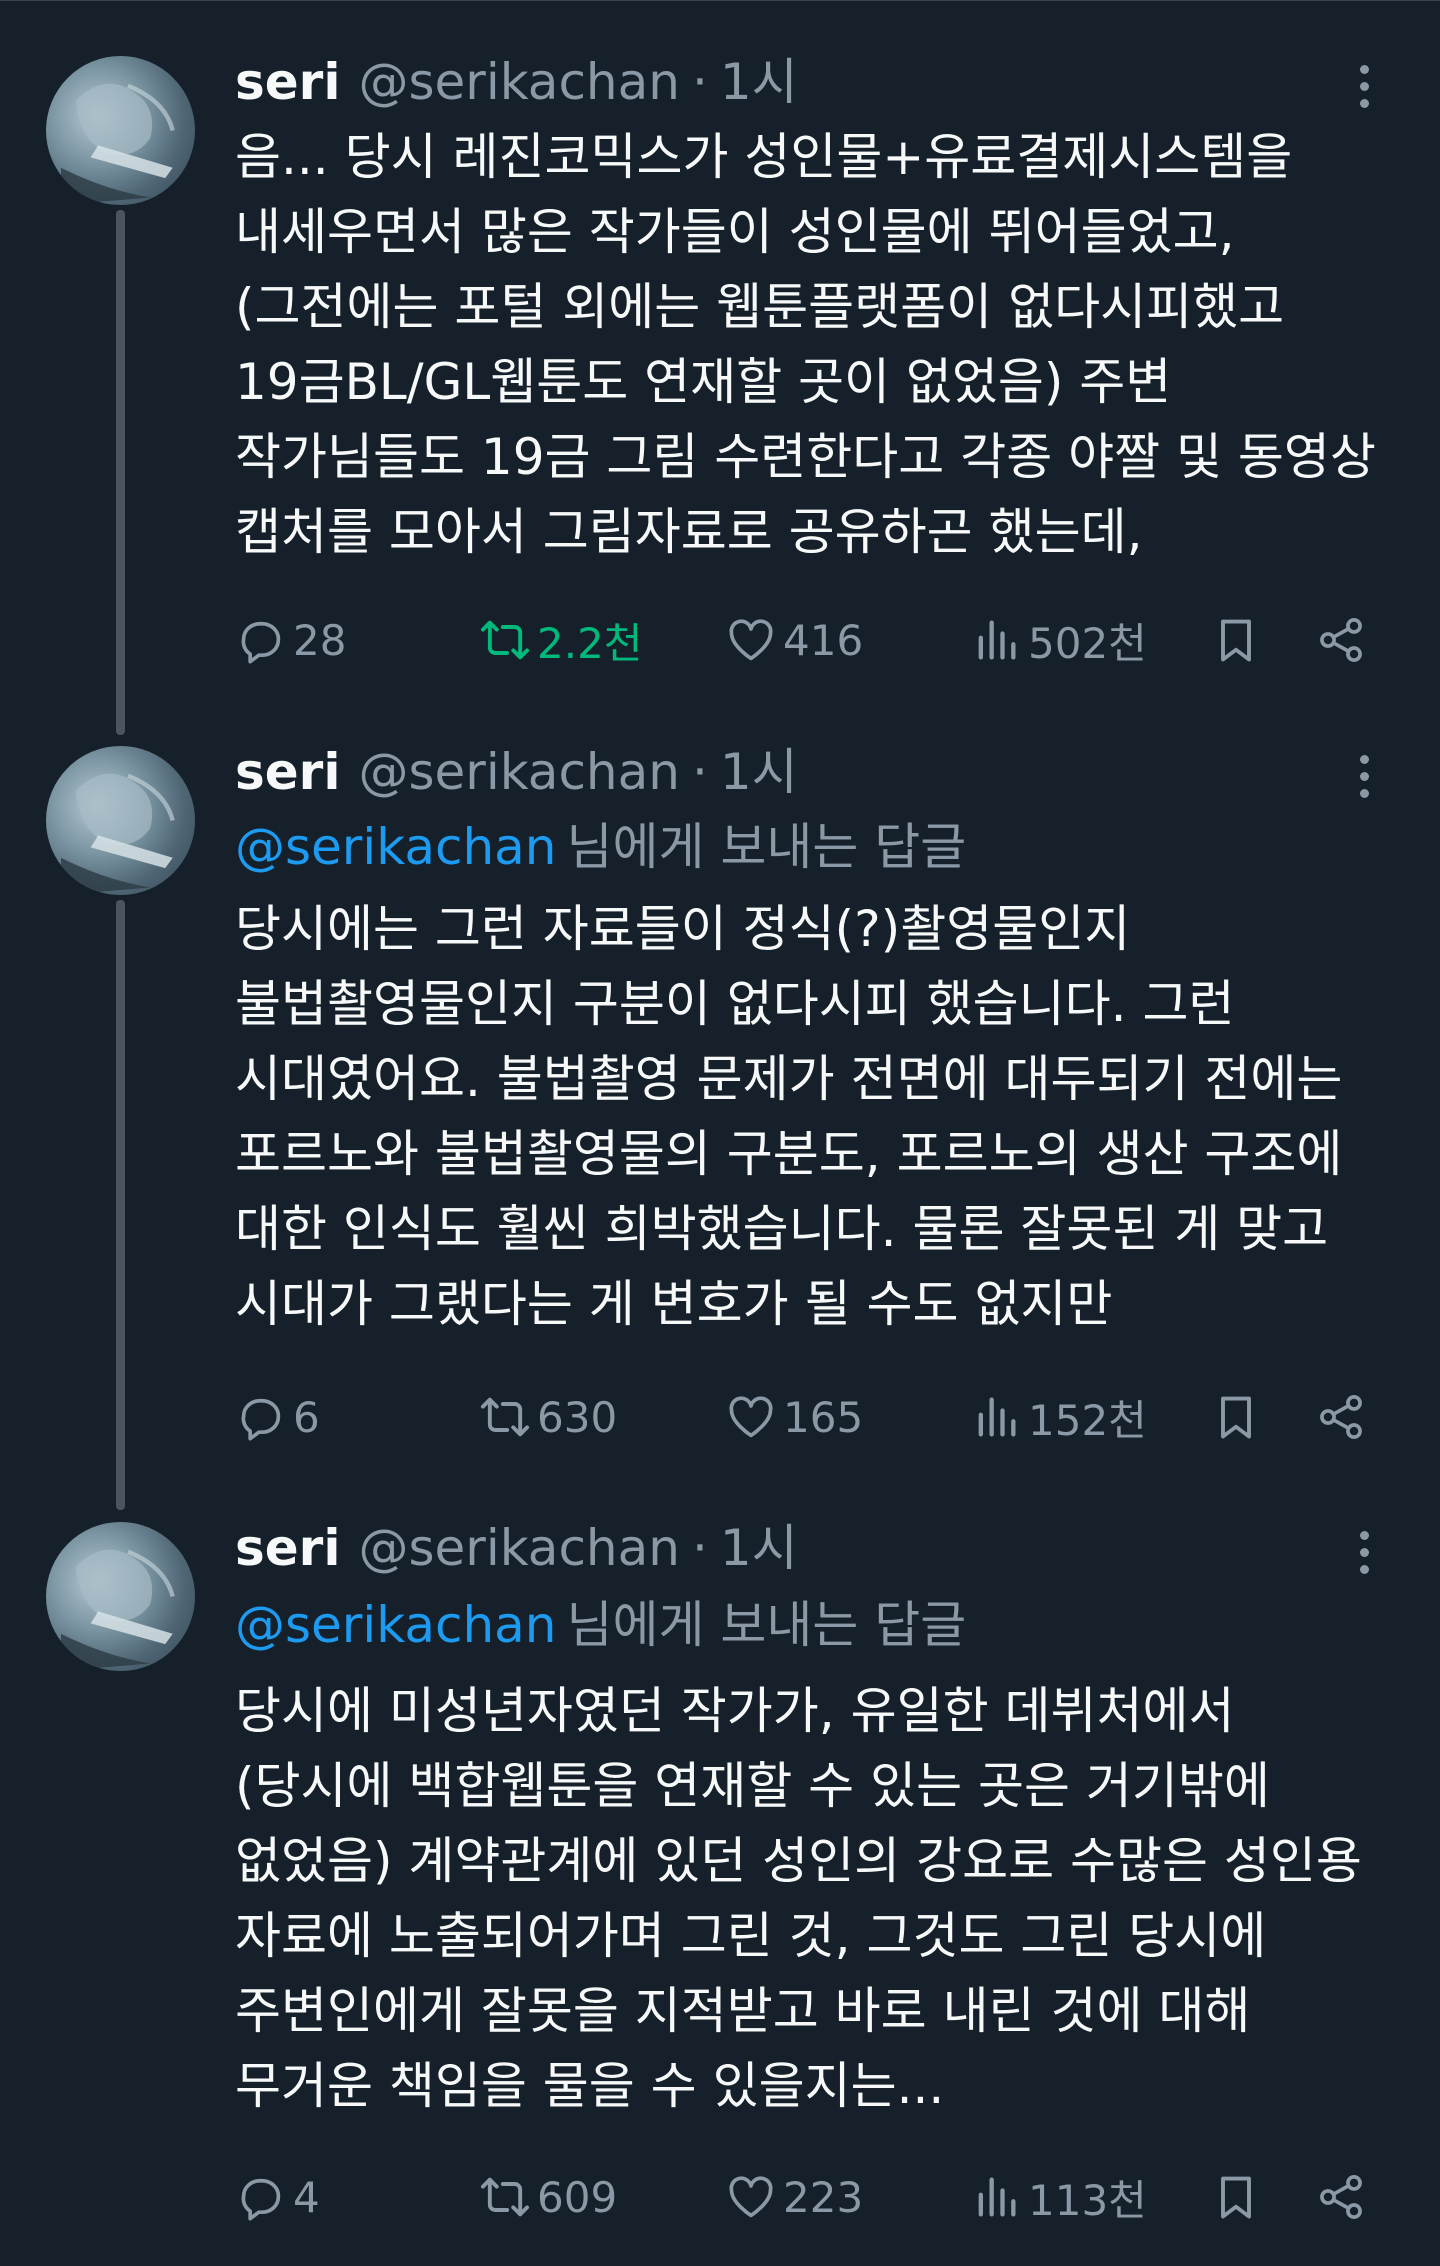 The width and height of the screenshot is (1440, 2266). I want to click on retweet-icon, so click(505, 2197).